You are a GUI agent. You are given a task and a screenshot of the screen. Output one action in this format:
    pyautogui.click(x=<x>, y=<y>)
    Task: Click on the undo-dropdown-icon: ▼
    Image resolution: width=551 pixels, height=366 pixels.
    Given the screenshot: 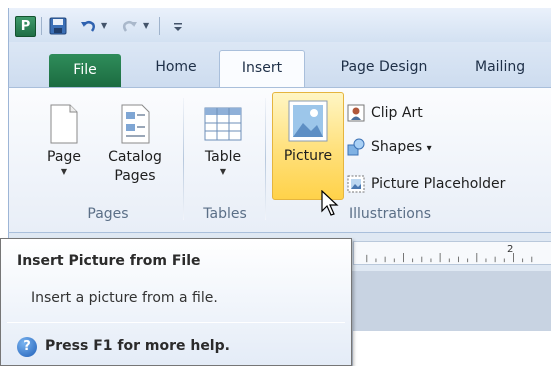 What is the action you would take?
    pyautogui.click(x=104, y=25)
    